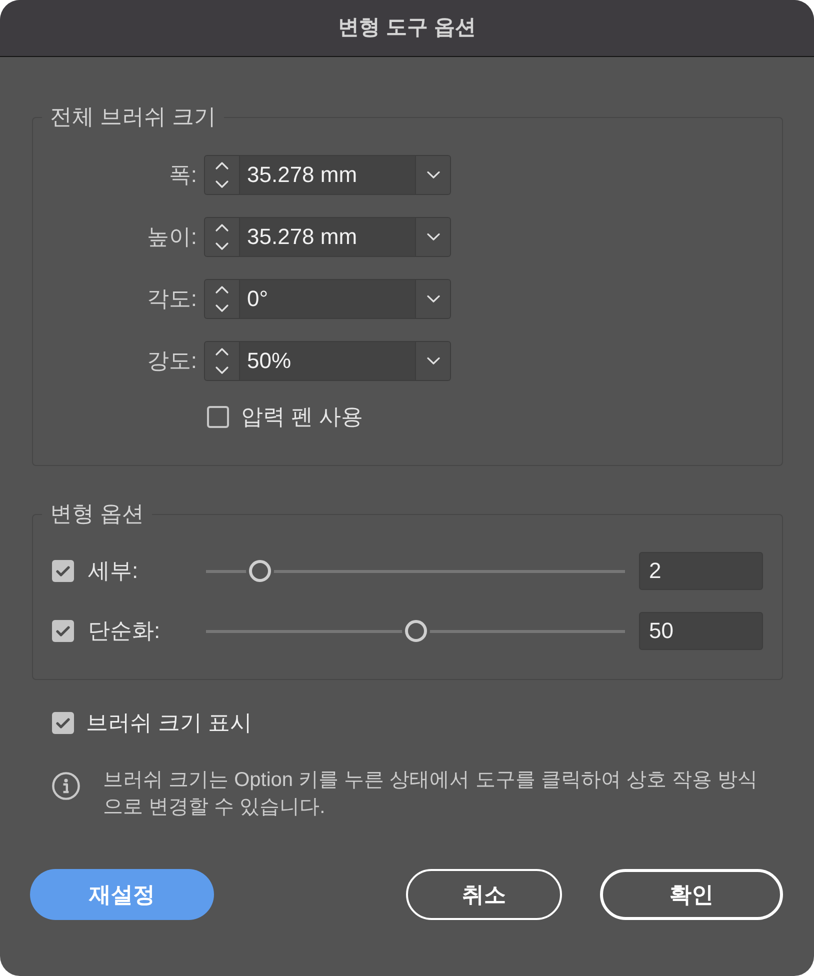  I want to click on dialog-button: 취소, so click(484, 894).